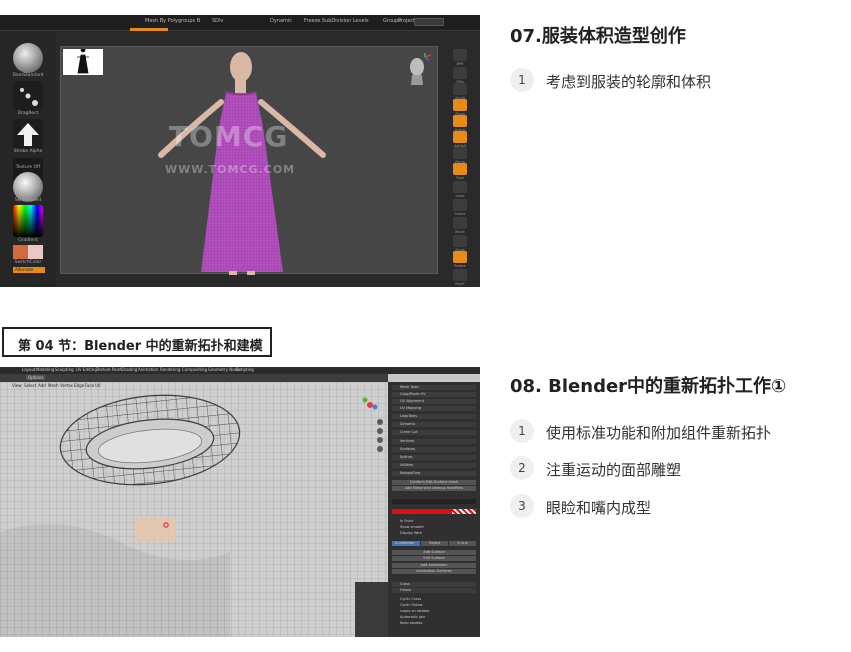 This screenshot has height=652, width=851. What do you see at coordinates (109, 369) in the screenshot?
I see `workspace-tab: Texture Paint` at bounding box center [109, 369].